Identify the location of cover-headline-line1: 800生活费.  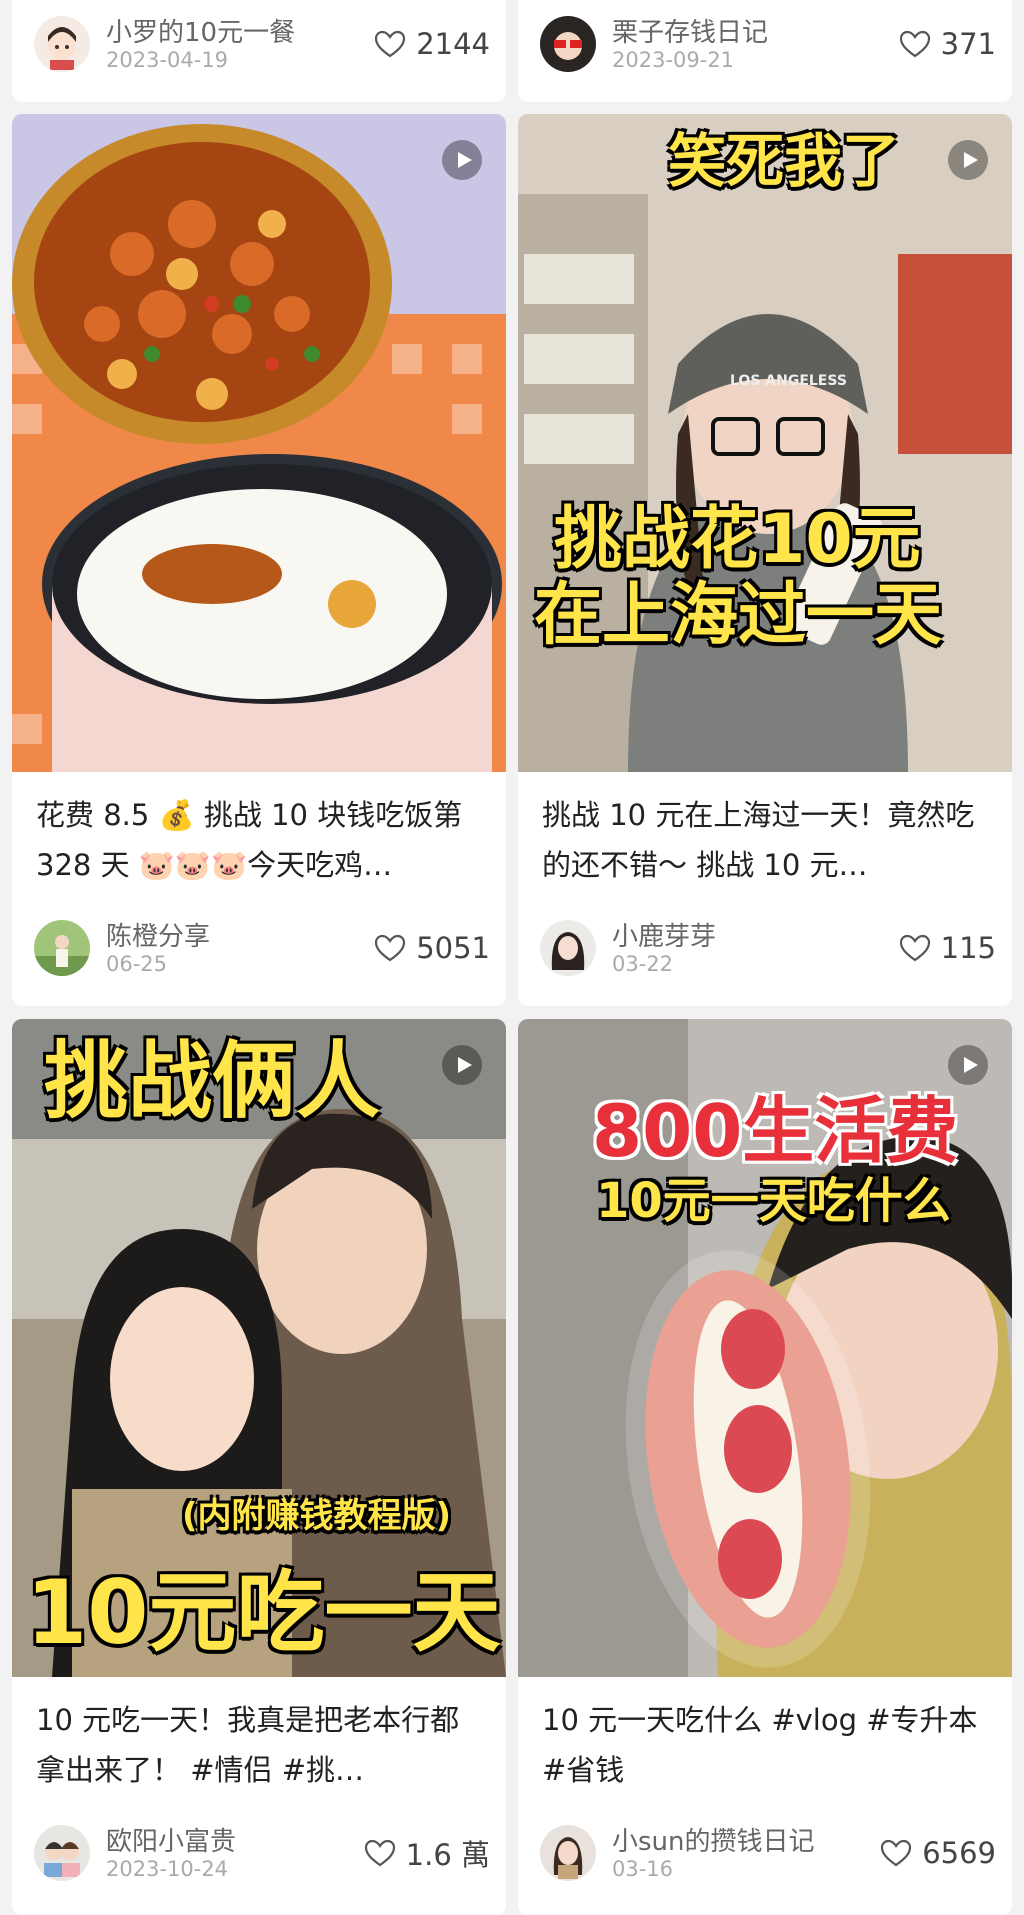
(775, 1131).